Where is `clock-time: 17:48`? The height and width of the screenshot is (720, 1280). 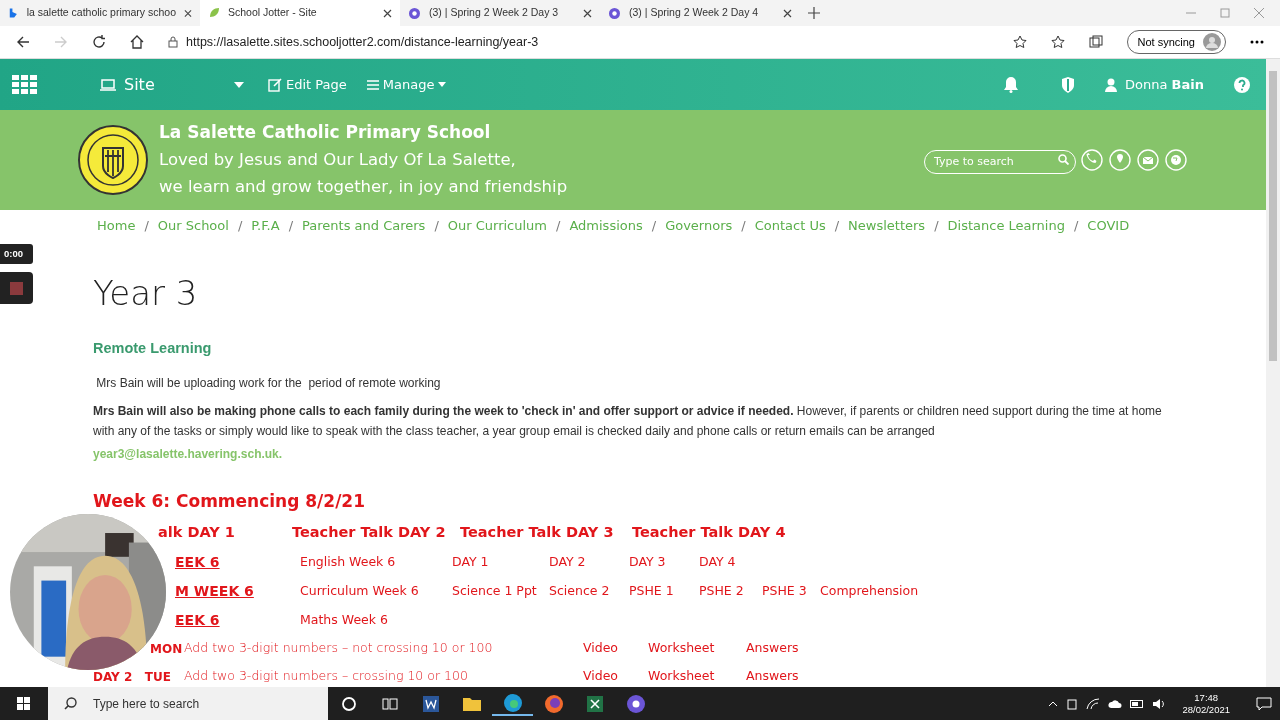
clock-time: 17:48 is located at coordinates (1206, 697).